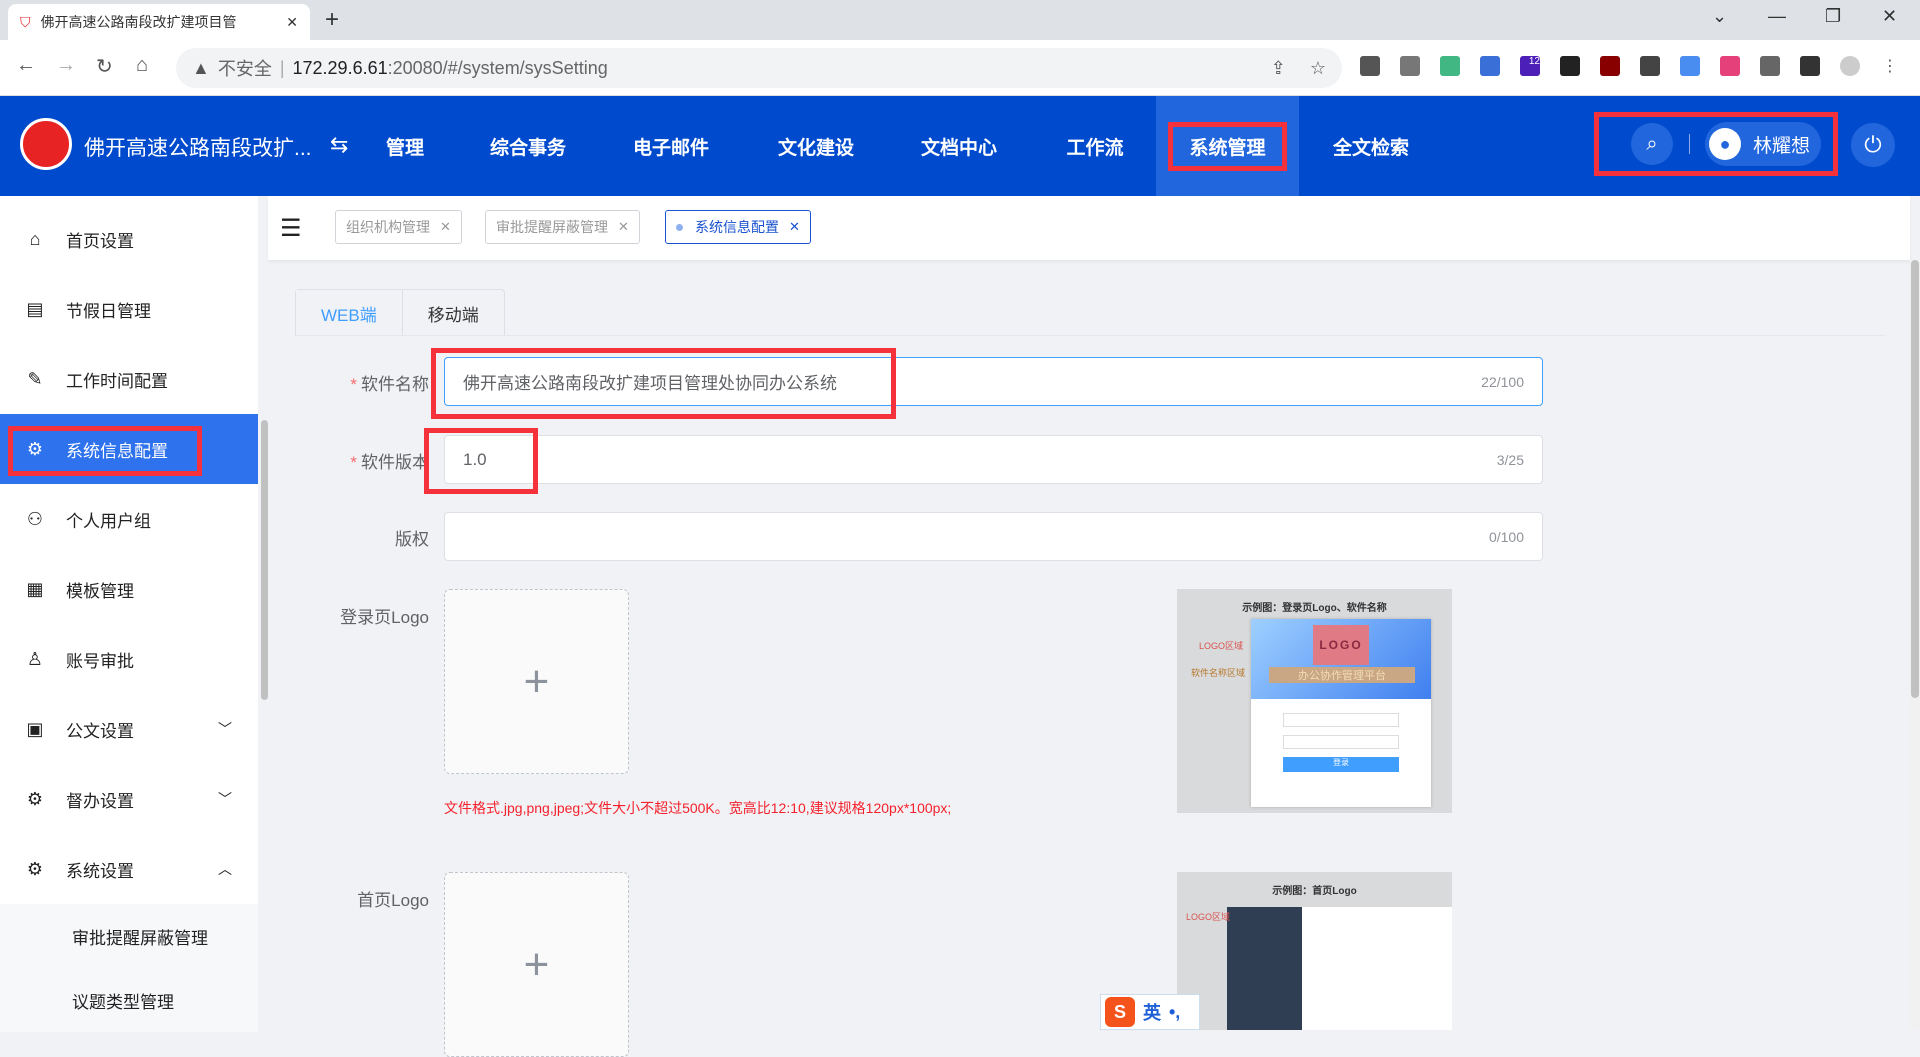  I want to click on tab-mobile: 移动端, so click(453, 313).